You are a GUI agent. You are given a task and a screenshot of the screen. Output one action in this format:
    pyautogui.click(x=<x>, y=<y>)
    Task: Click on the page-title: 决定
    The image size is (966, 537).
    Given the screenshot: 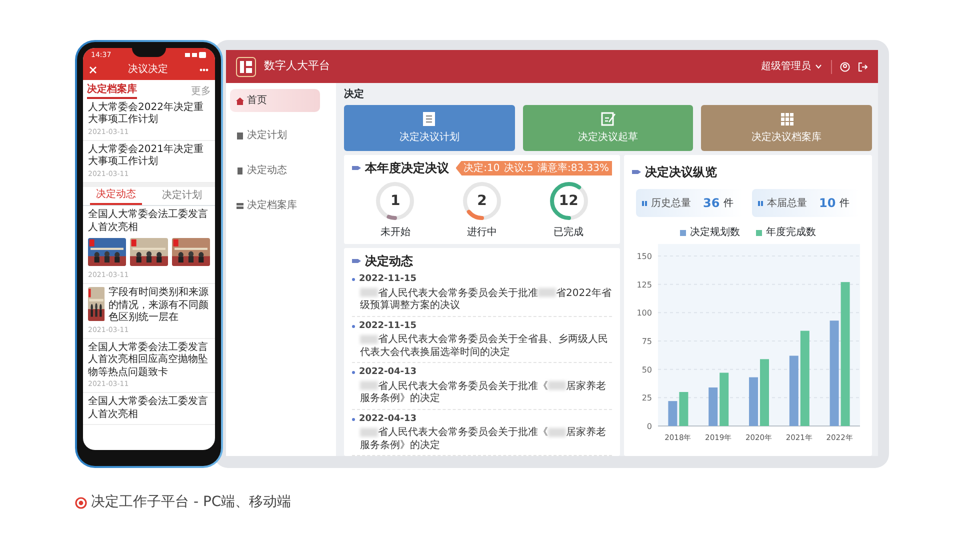 What is the action you would take?
    pyautogui.click(x=354, y=94)
    